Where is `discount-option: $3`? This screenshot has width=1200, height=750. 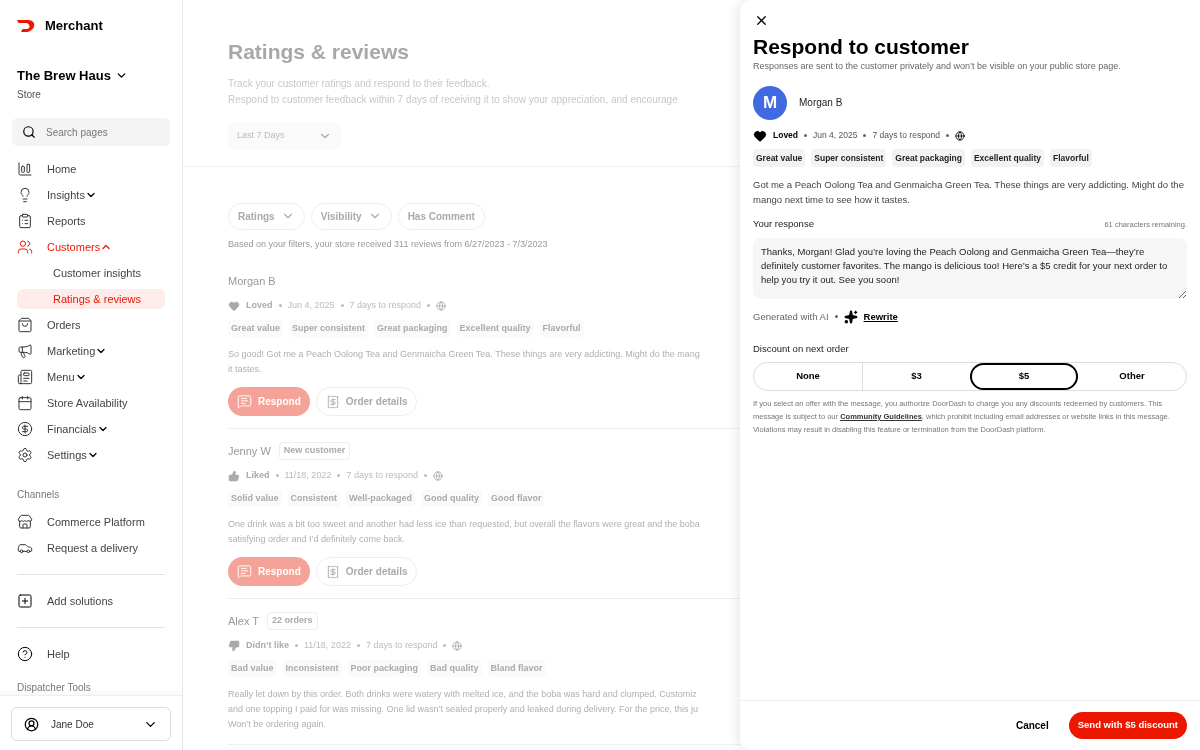
discount-option: $3 is located at coordinates (916, 376).